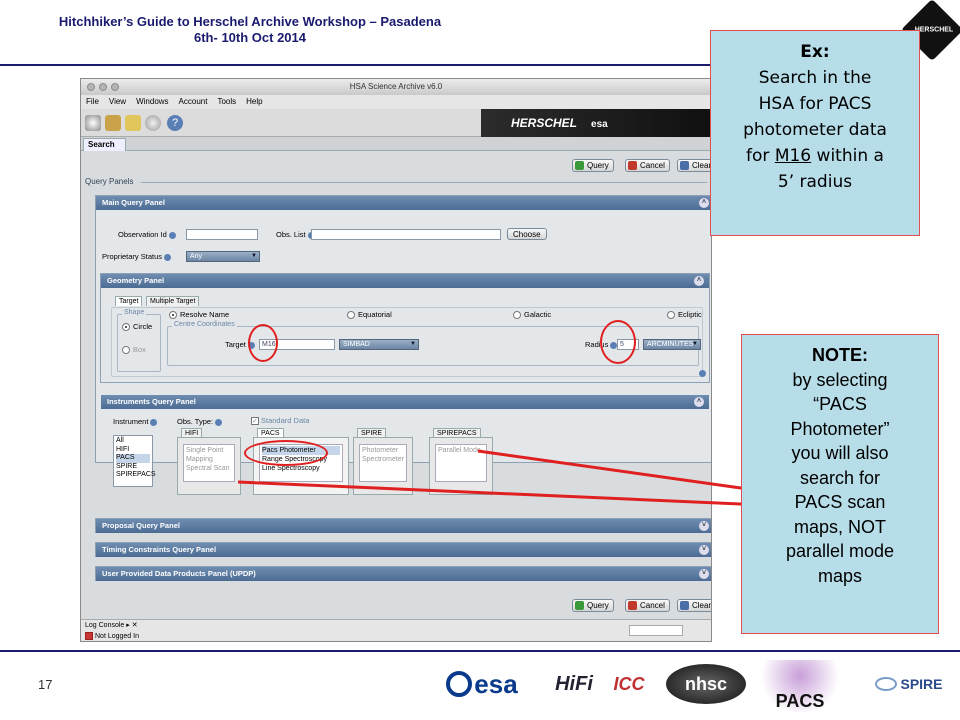 Image resolution: width=960 pixels, height=720 pixels. I want to click on radius-highlight-circle, so click(618, 342).